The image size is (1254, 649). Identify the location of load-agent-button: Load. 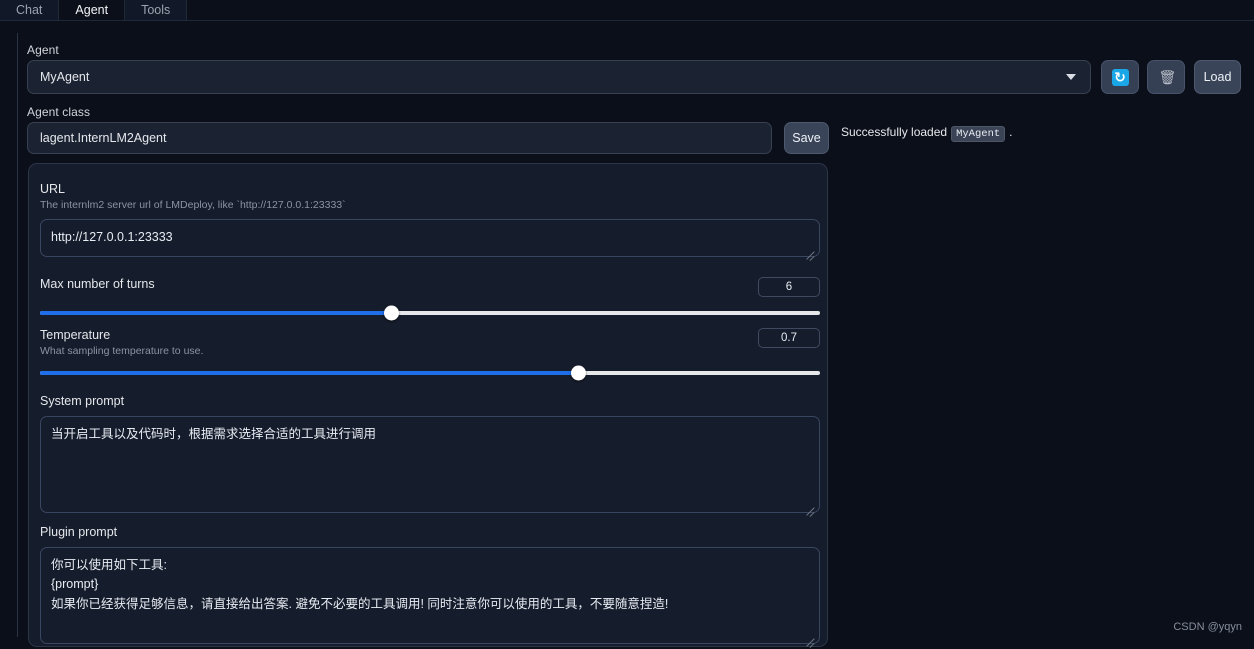
(1217, 77).